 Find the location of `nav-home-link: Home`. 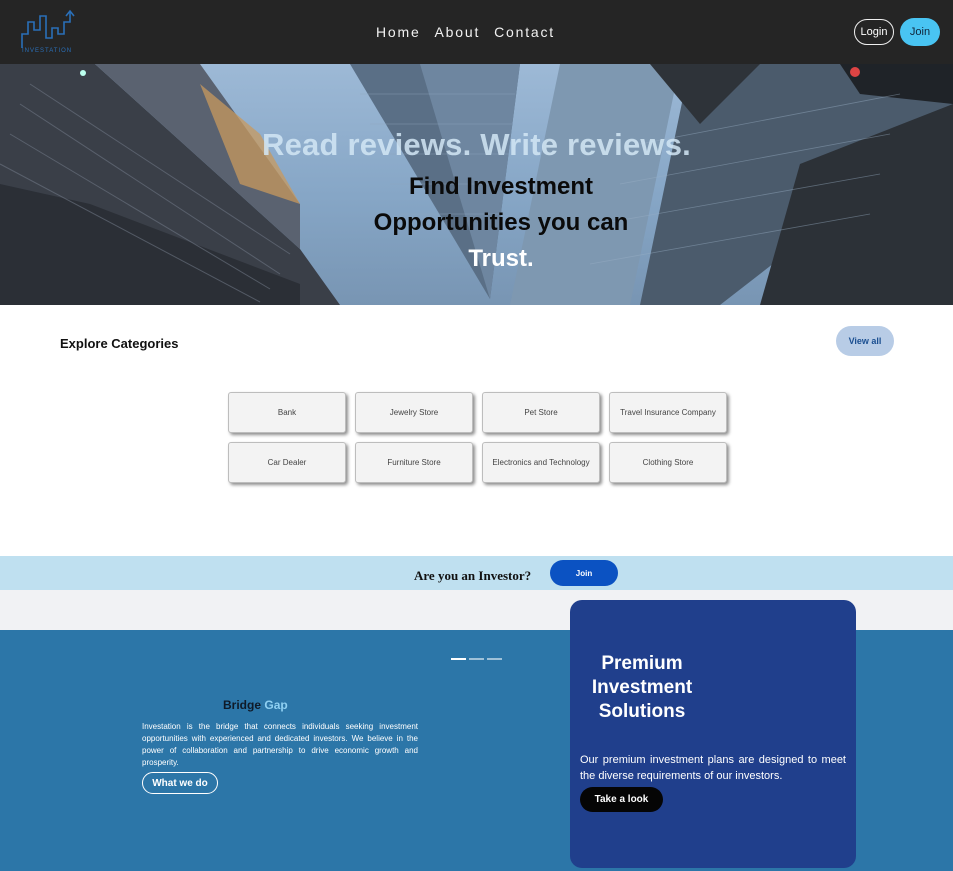

nav-home-link: Home is located at coordinates (398, 32).